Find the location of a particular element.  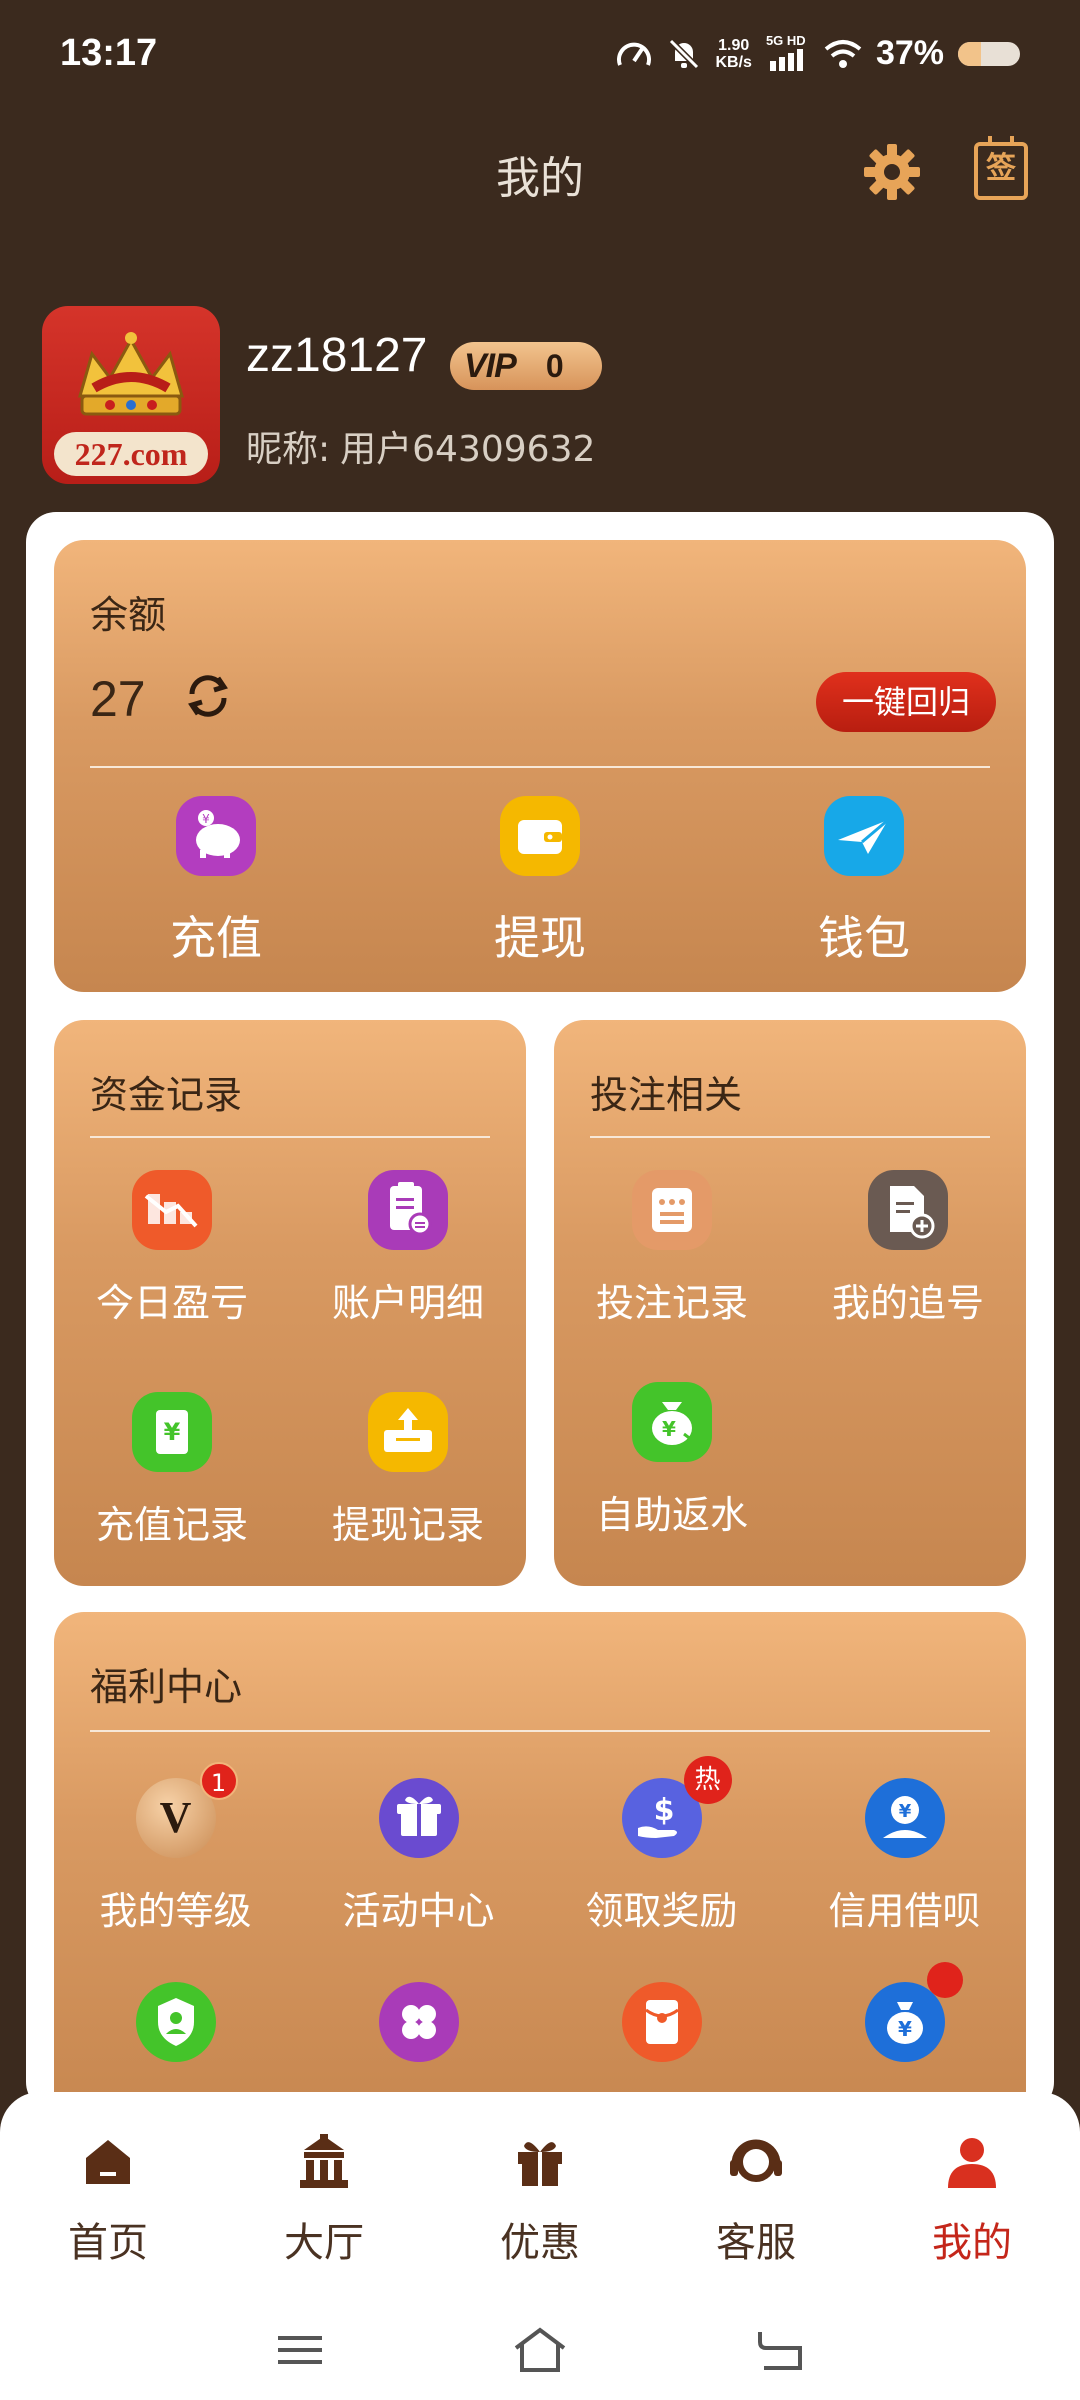

my-chase-number-button: 我的追号 is located at coordinates (908, 1248).